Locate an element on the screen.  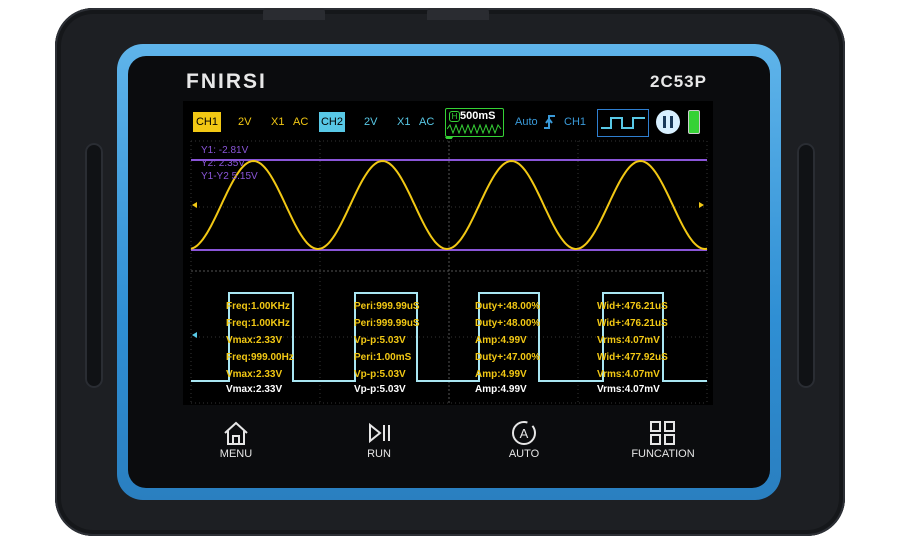
auto-icon: A is located at coordinates (524, 433).